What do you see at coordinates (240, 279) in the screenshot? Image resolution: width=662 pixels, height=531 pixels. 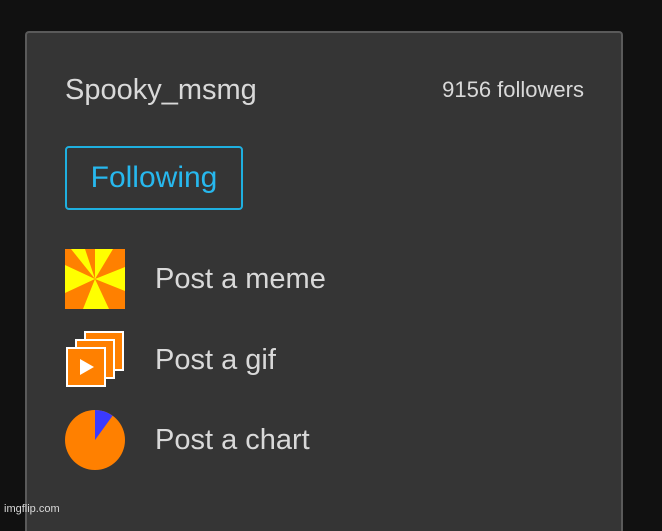 I see `post-meme-label: Post a meme` at bounding box center [240, 279].